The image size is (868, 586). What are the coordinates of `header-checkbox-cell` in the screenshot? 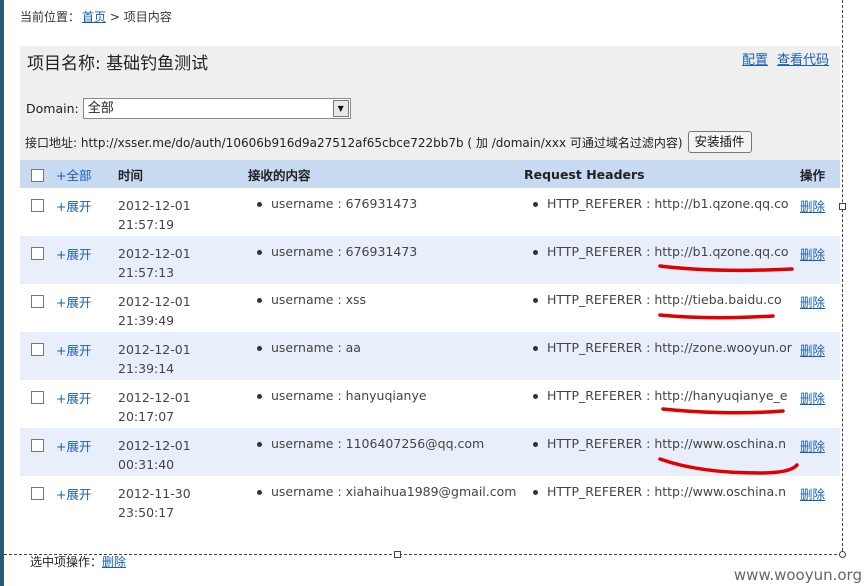 It's located at (38, 174).